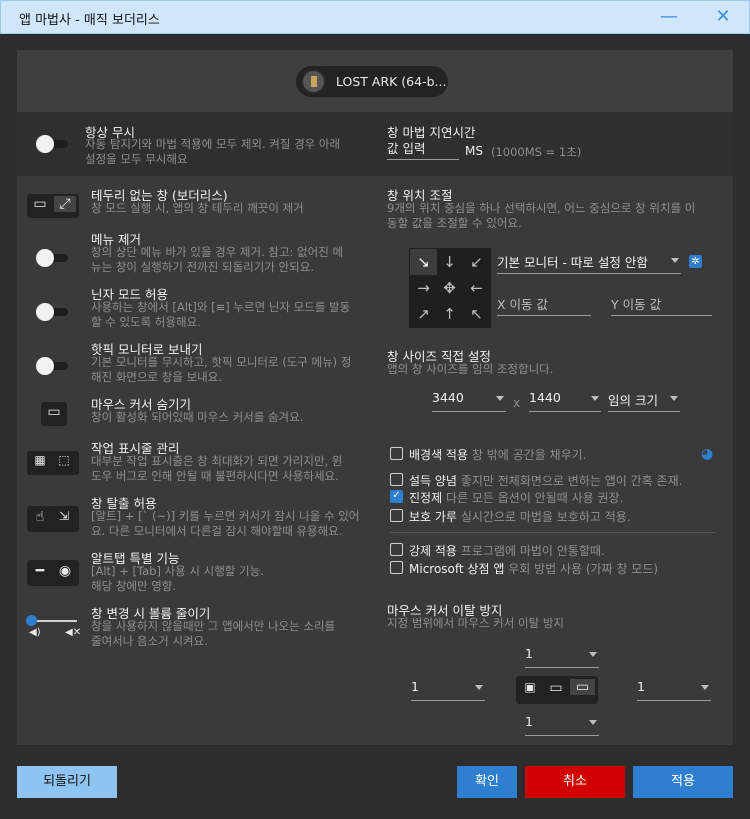 Image resolution: width=750 pixels, height=819 pixels. Describe the element at coordinates (544, 305) in the screenshot. I see `x-offset-input: X 이동 값` at that location.